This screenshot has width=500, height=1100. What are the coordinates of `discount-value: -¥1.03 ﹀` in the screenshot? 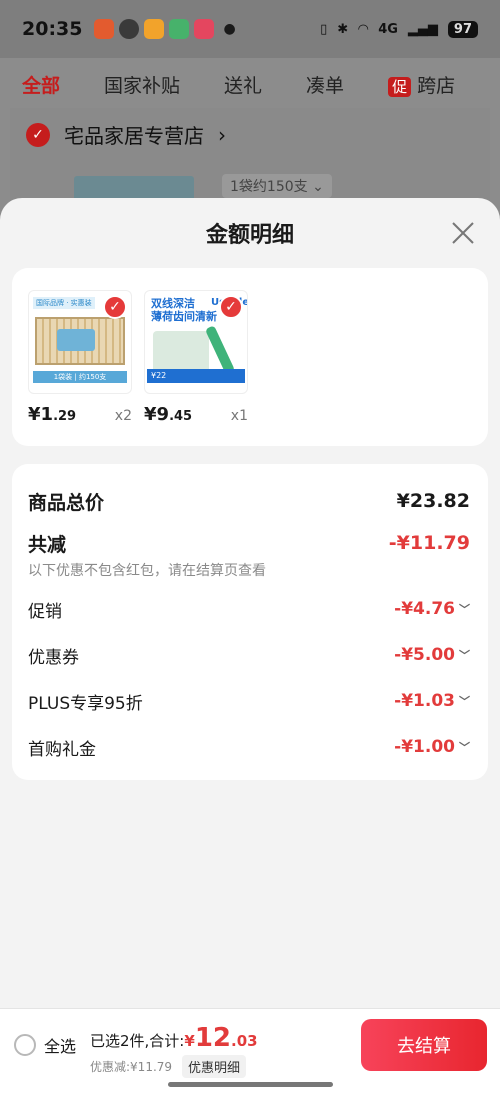 It's located at (432, 701).